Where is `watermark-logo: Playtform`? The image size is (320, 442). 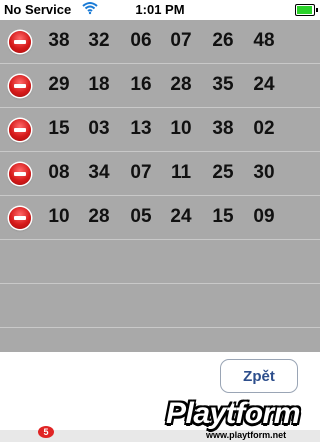
watermark-logo: Playtform is located at coordinates (233, 413).